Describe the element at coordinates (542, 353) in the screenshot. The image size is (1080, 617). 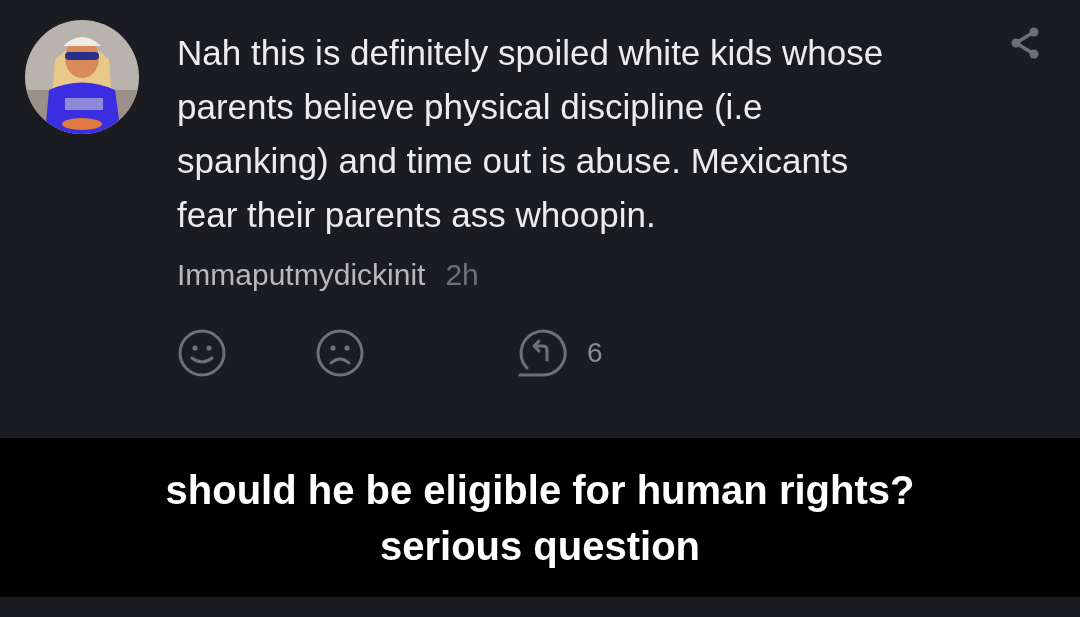
I see `reply-icon` at that location.